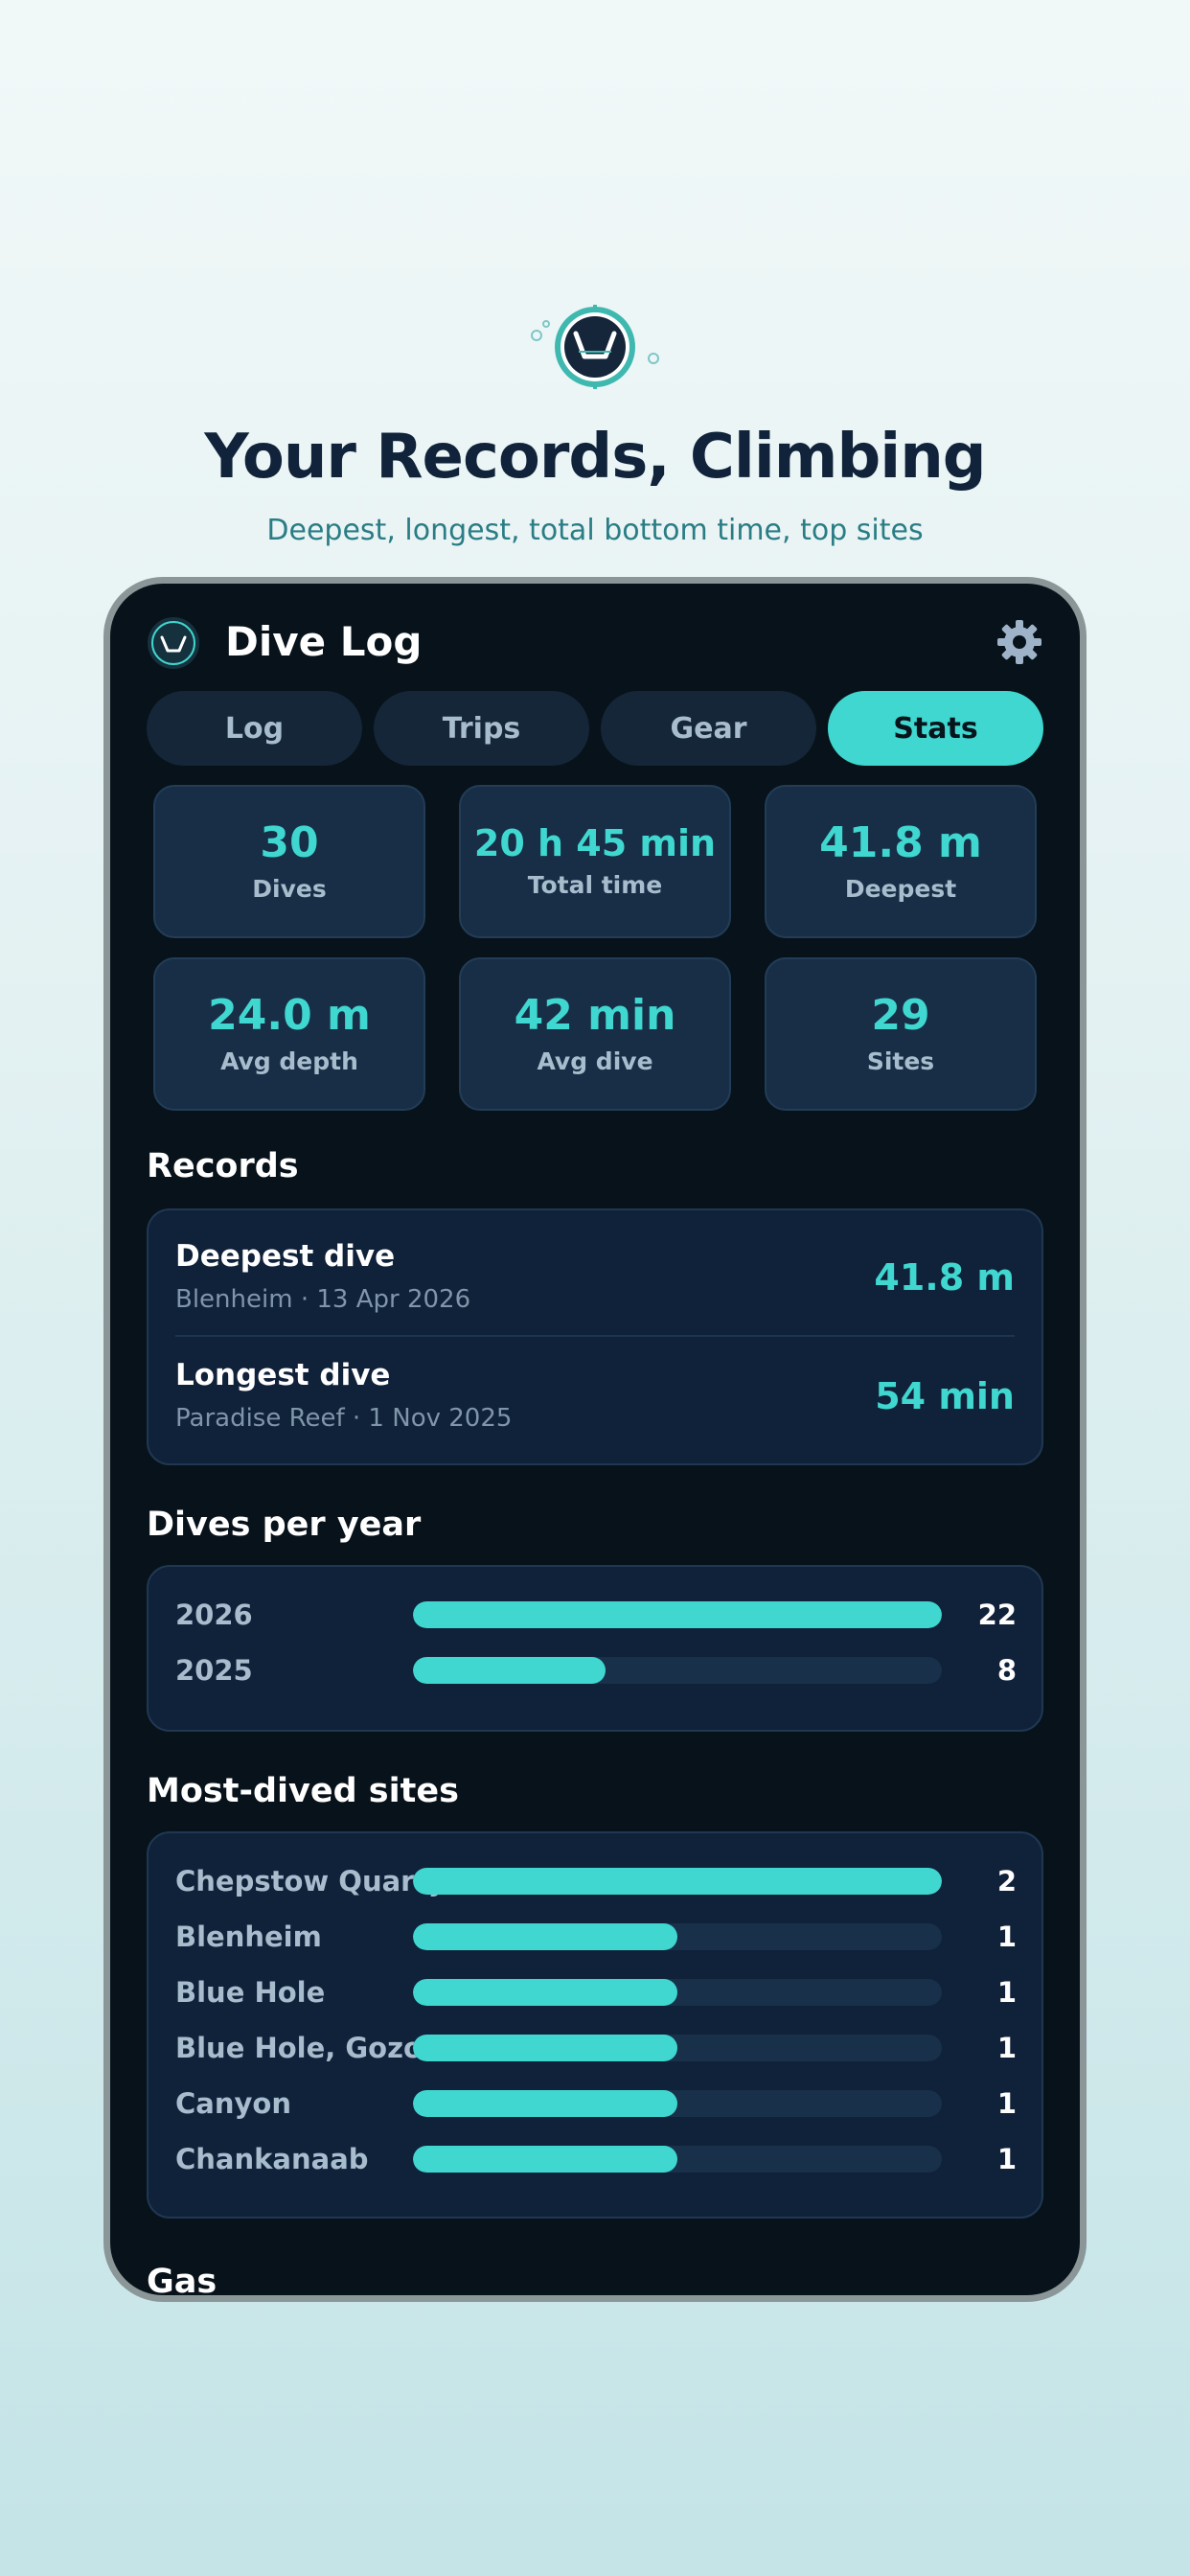 The width and height of the screenshot is (1190, 2576). Describe the element at coordinates (901, 888) in the screenshot. I see `stat-label: Deepest` at that location.